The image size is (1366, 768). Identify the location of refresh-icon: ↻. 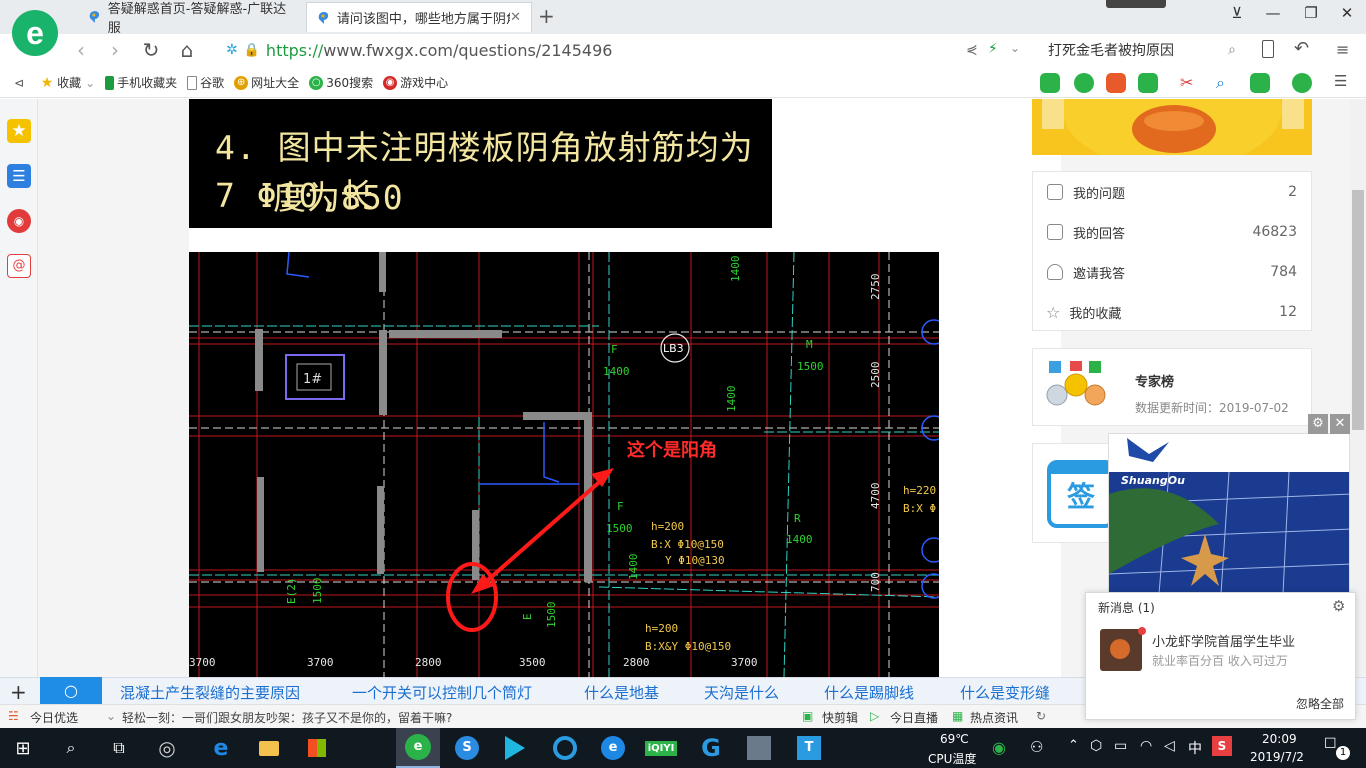
(1041, 716).